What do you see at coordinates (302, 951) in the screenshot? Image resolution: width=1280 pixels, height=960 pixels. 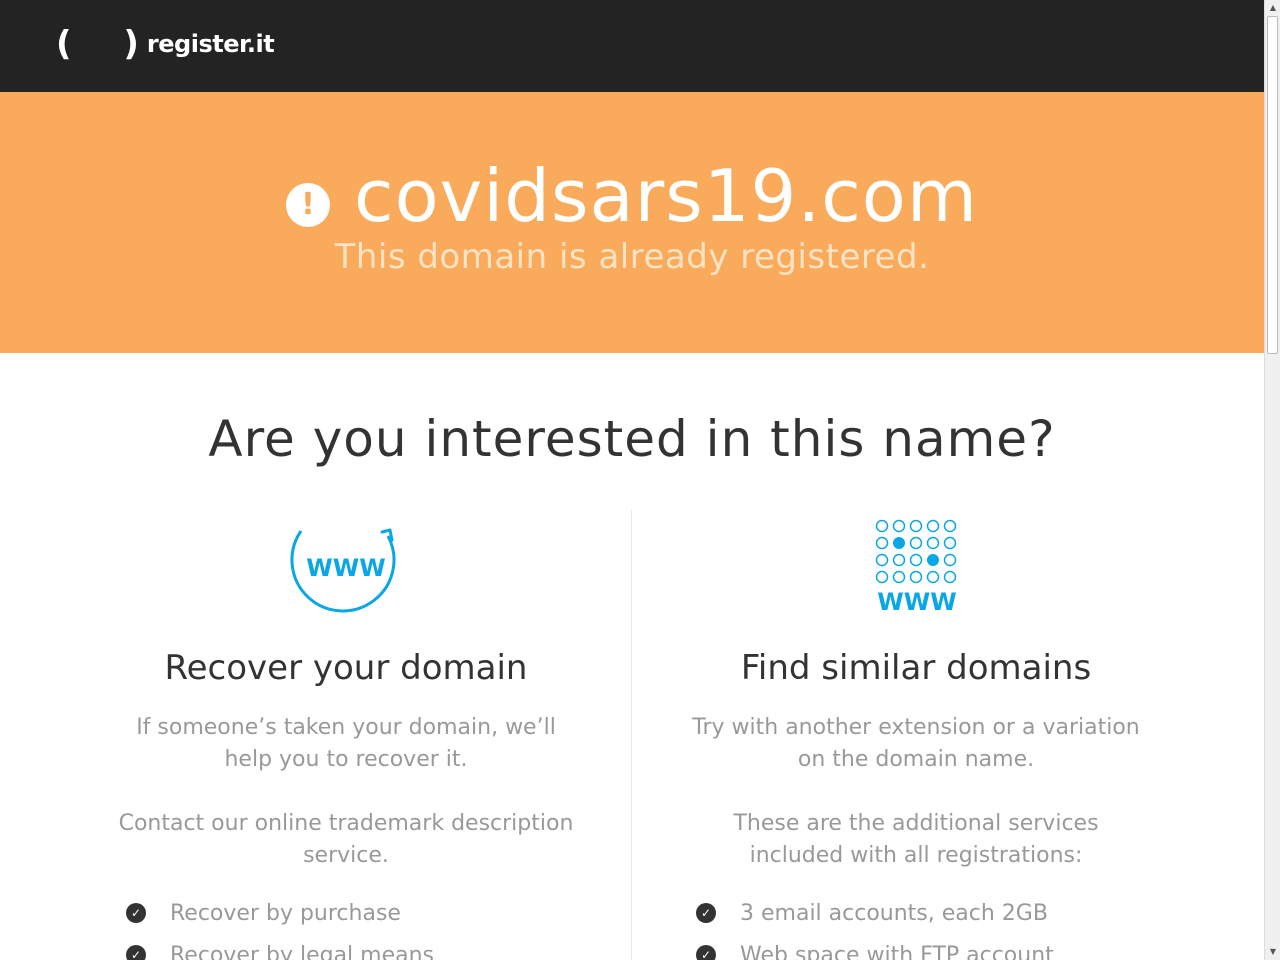 I see `list-item-label: Recover by legal means` at bounding box center [302, 951].